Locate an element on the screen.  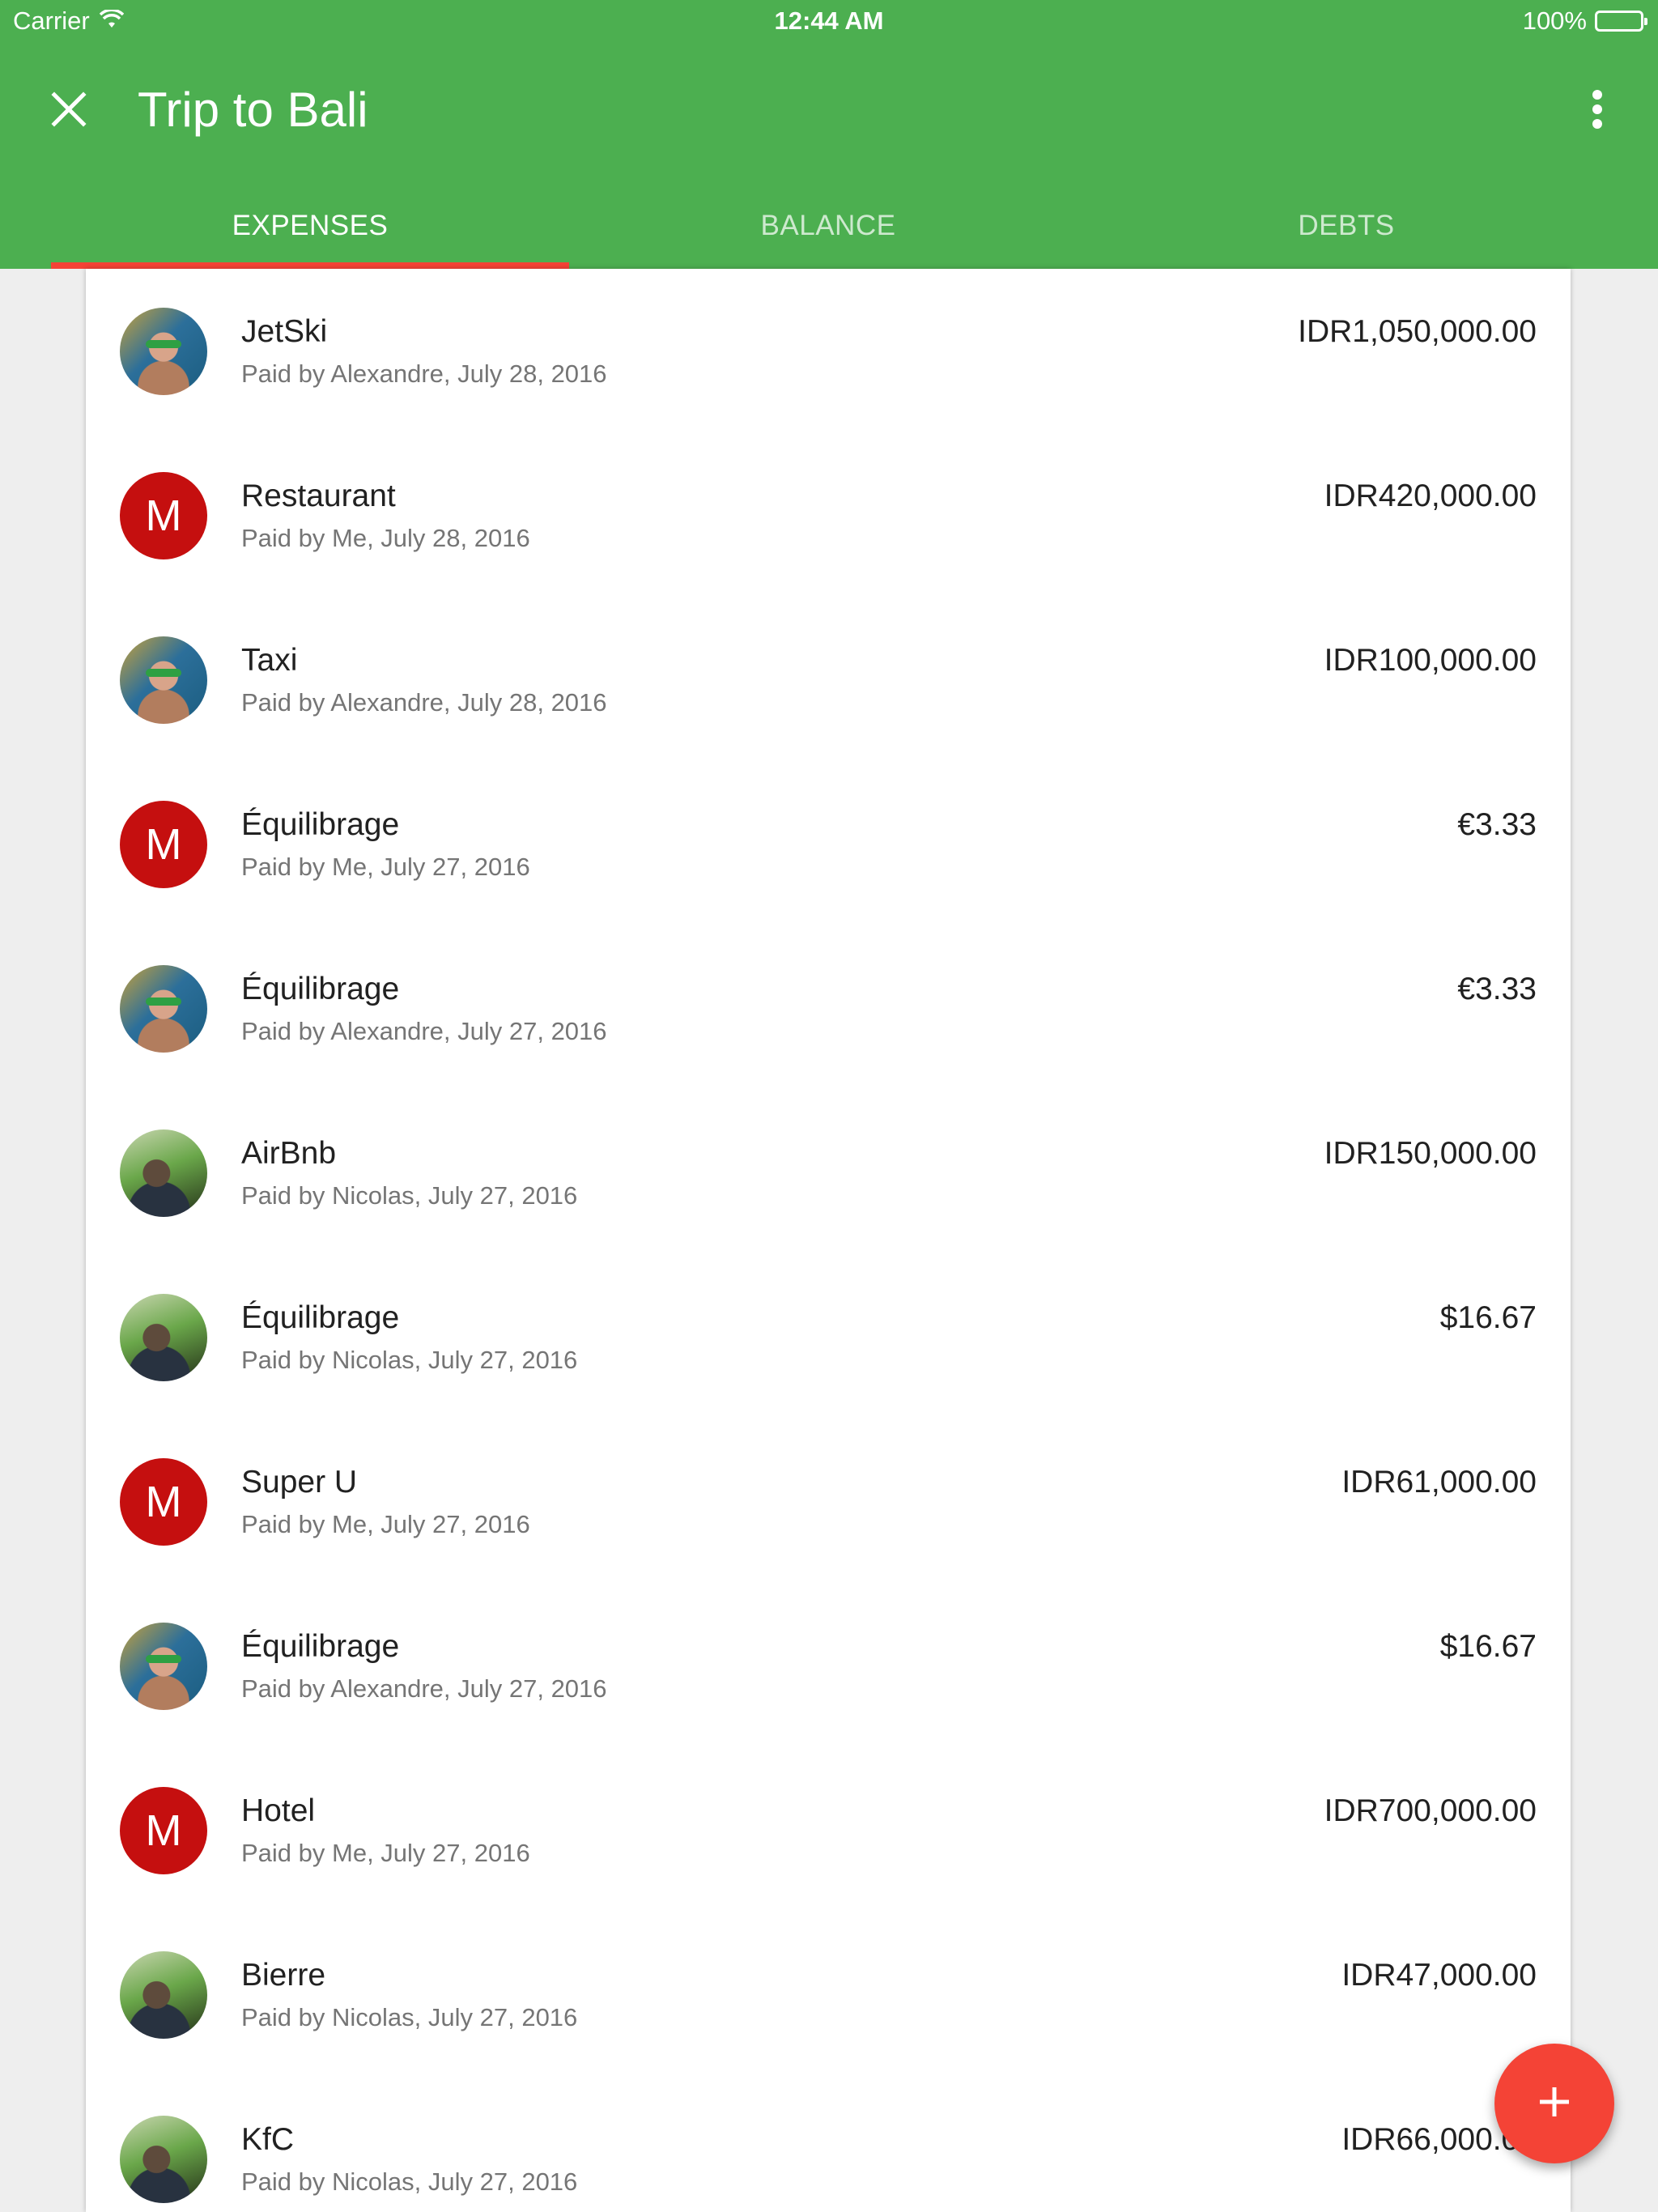
battery-icon is located at coordinates (1621, 22).